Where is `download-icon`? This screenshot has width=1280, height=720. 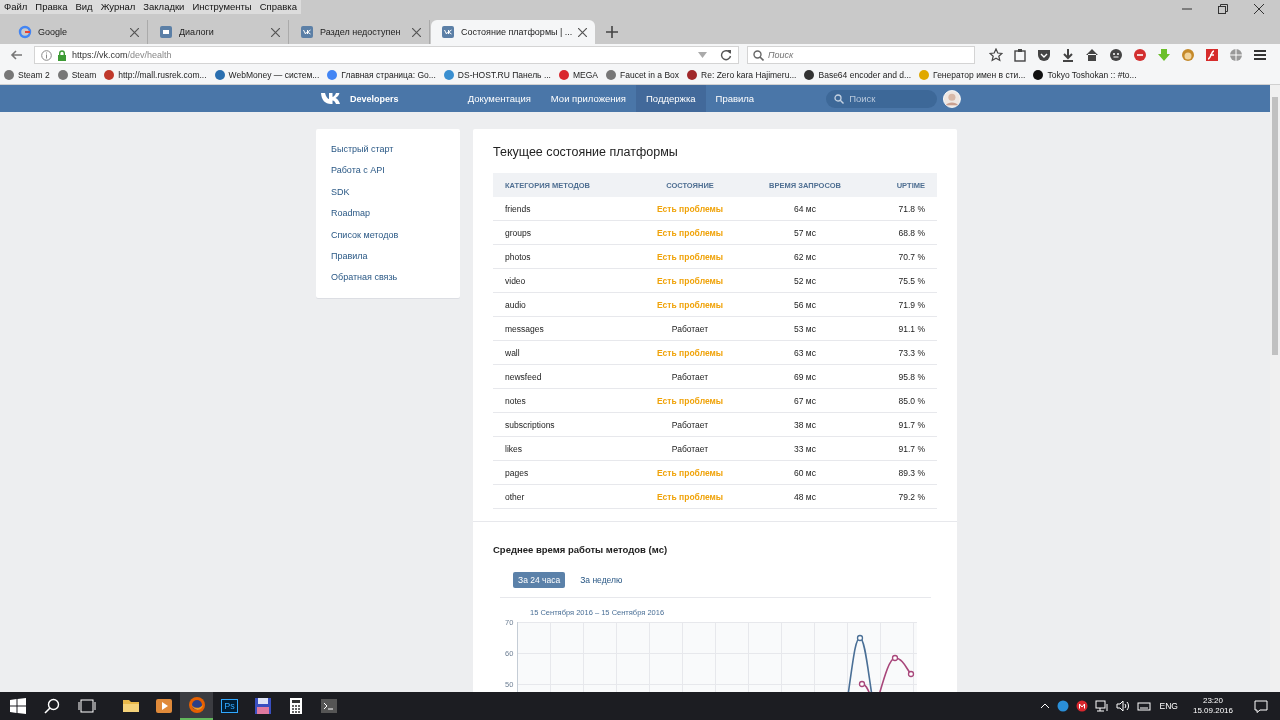
download-icon is located at coordinates (1068, 55).